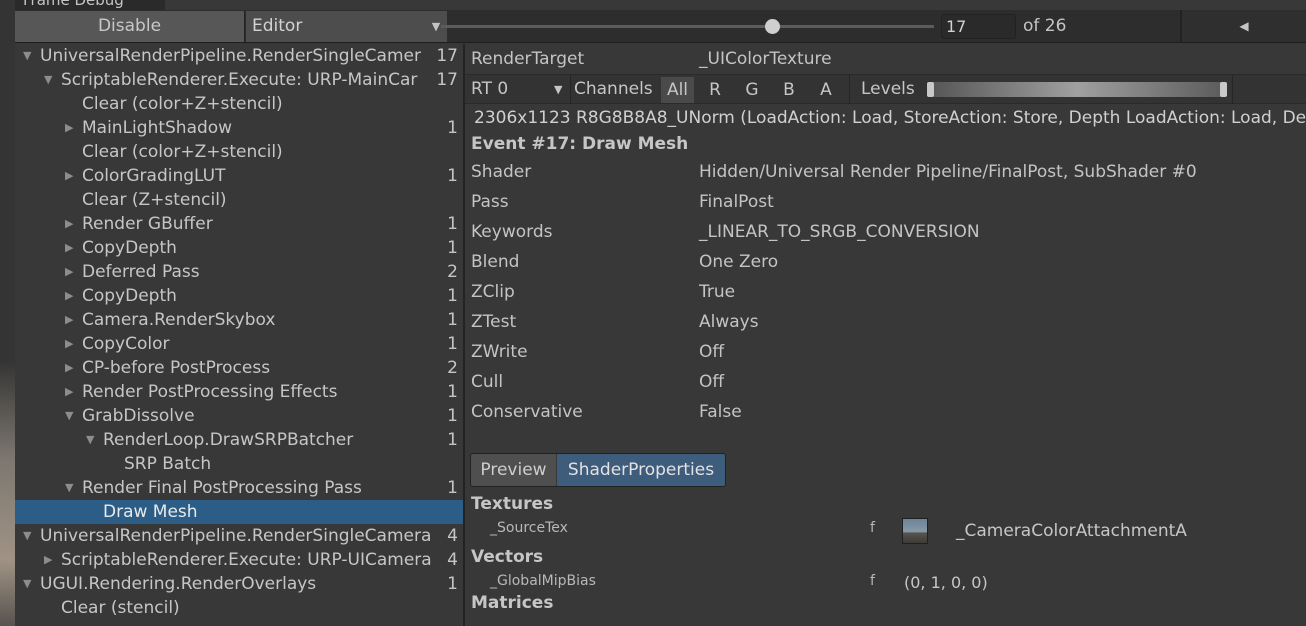 Image resolution: width=1306 pixels, height=626 pixels. What do you see at coordinates (624, 262) in the screenshot?
I see `event-property-row: Blend One Zero` at bounding box center [624, 262].